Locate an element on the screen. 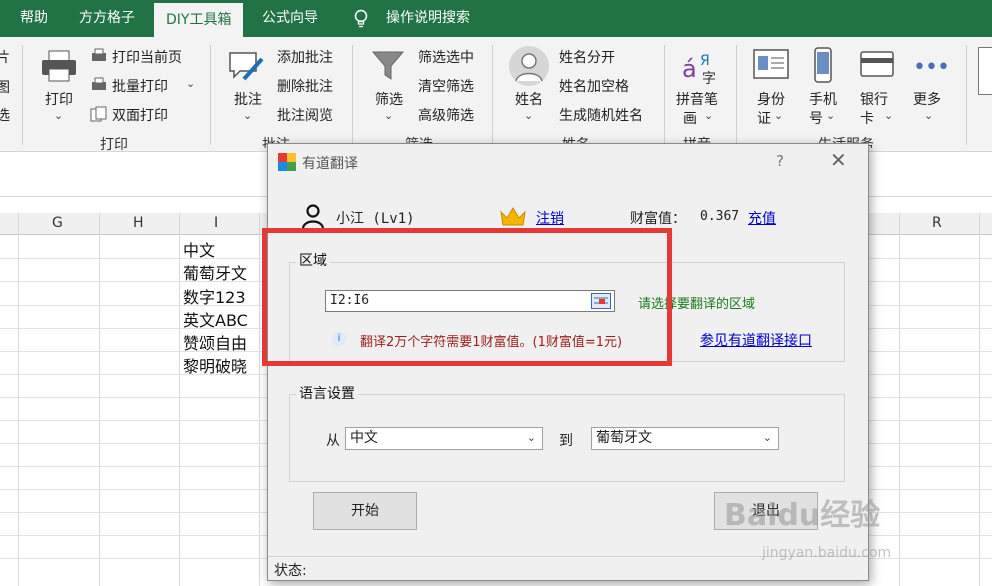  from-language-value: 中文 is located at coordinates (364, 438).